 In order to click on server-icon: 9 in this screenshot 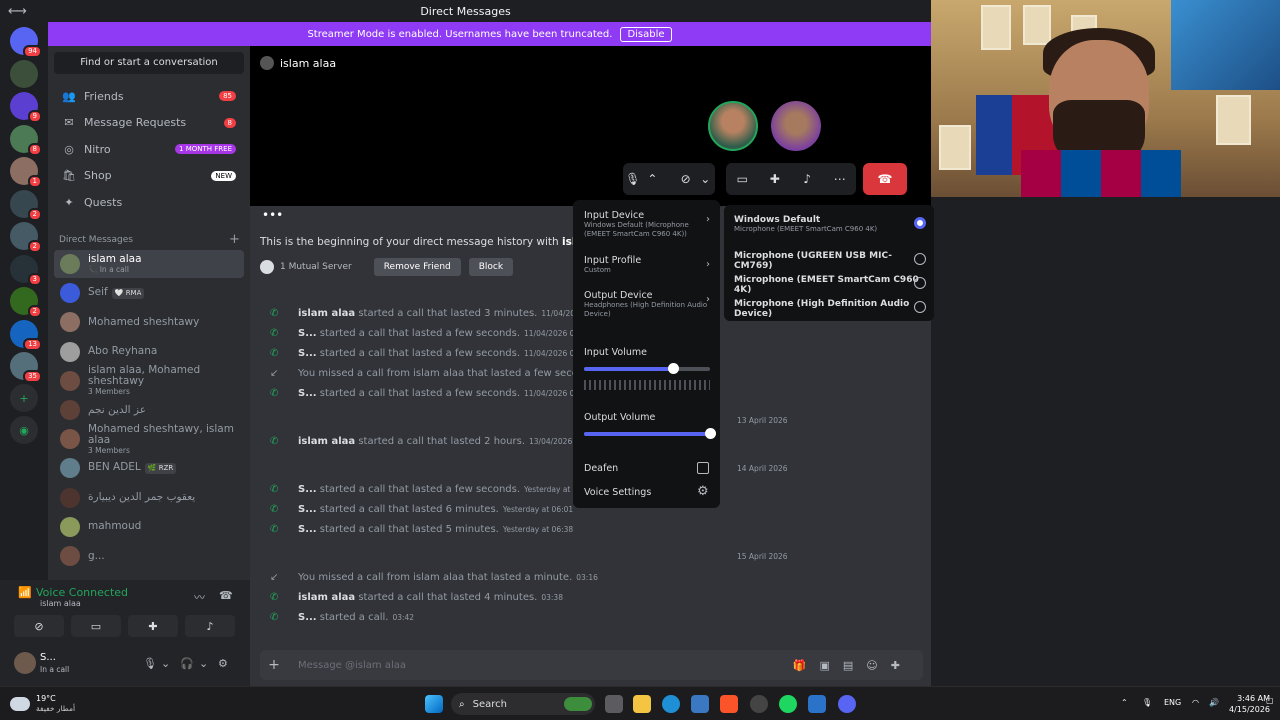, I will do `click(26, 107)`.